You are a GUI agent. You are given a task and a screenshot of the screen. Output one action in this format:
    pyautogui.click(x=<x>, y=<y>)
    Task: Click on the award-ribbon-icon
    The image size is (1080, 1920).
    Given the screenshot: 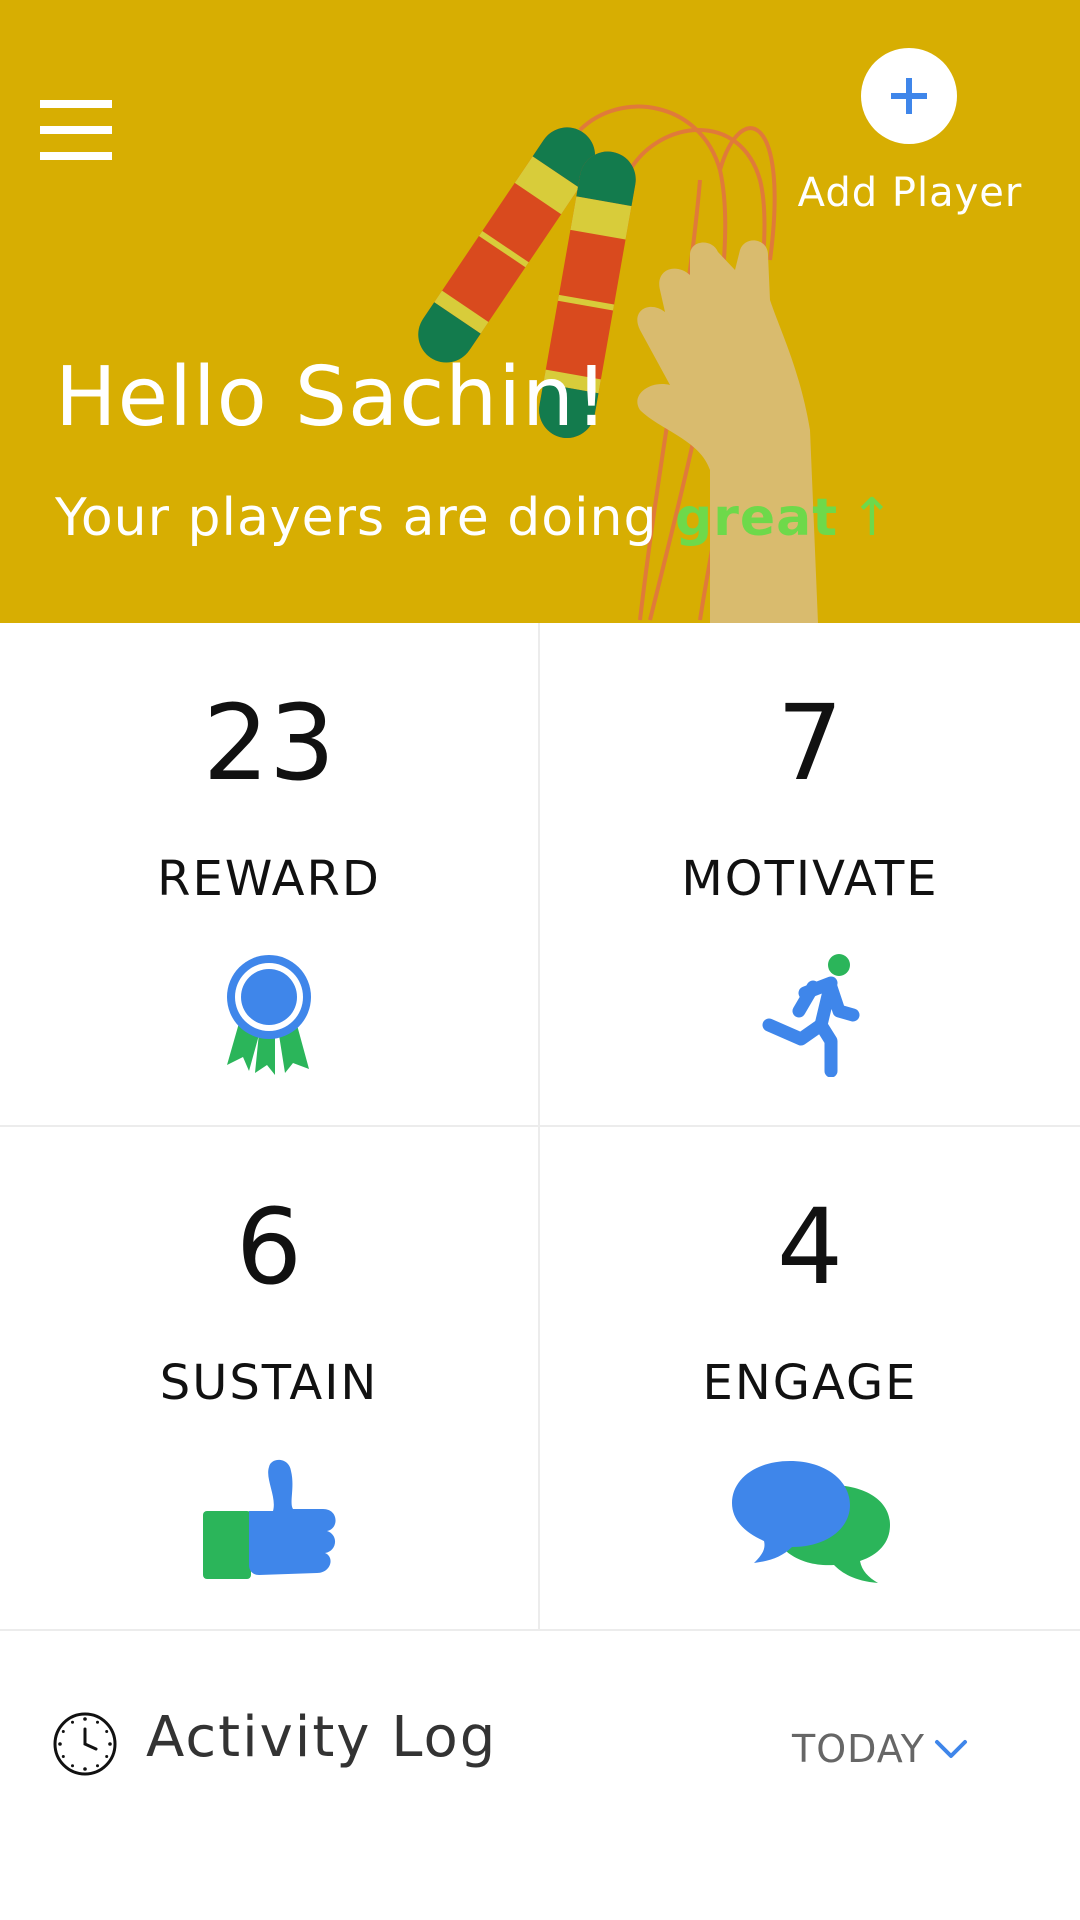 What is the action you would take?
    pyautogui.click(x=269, y=1015)
    